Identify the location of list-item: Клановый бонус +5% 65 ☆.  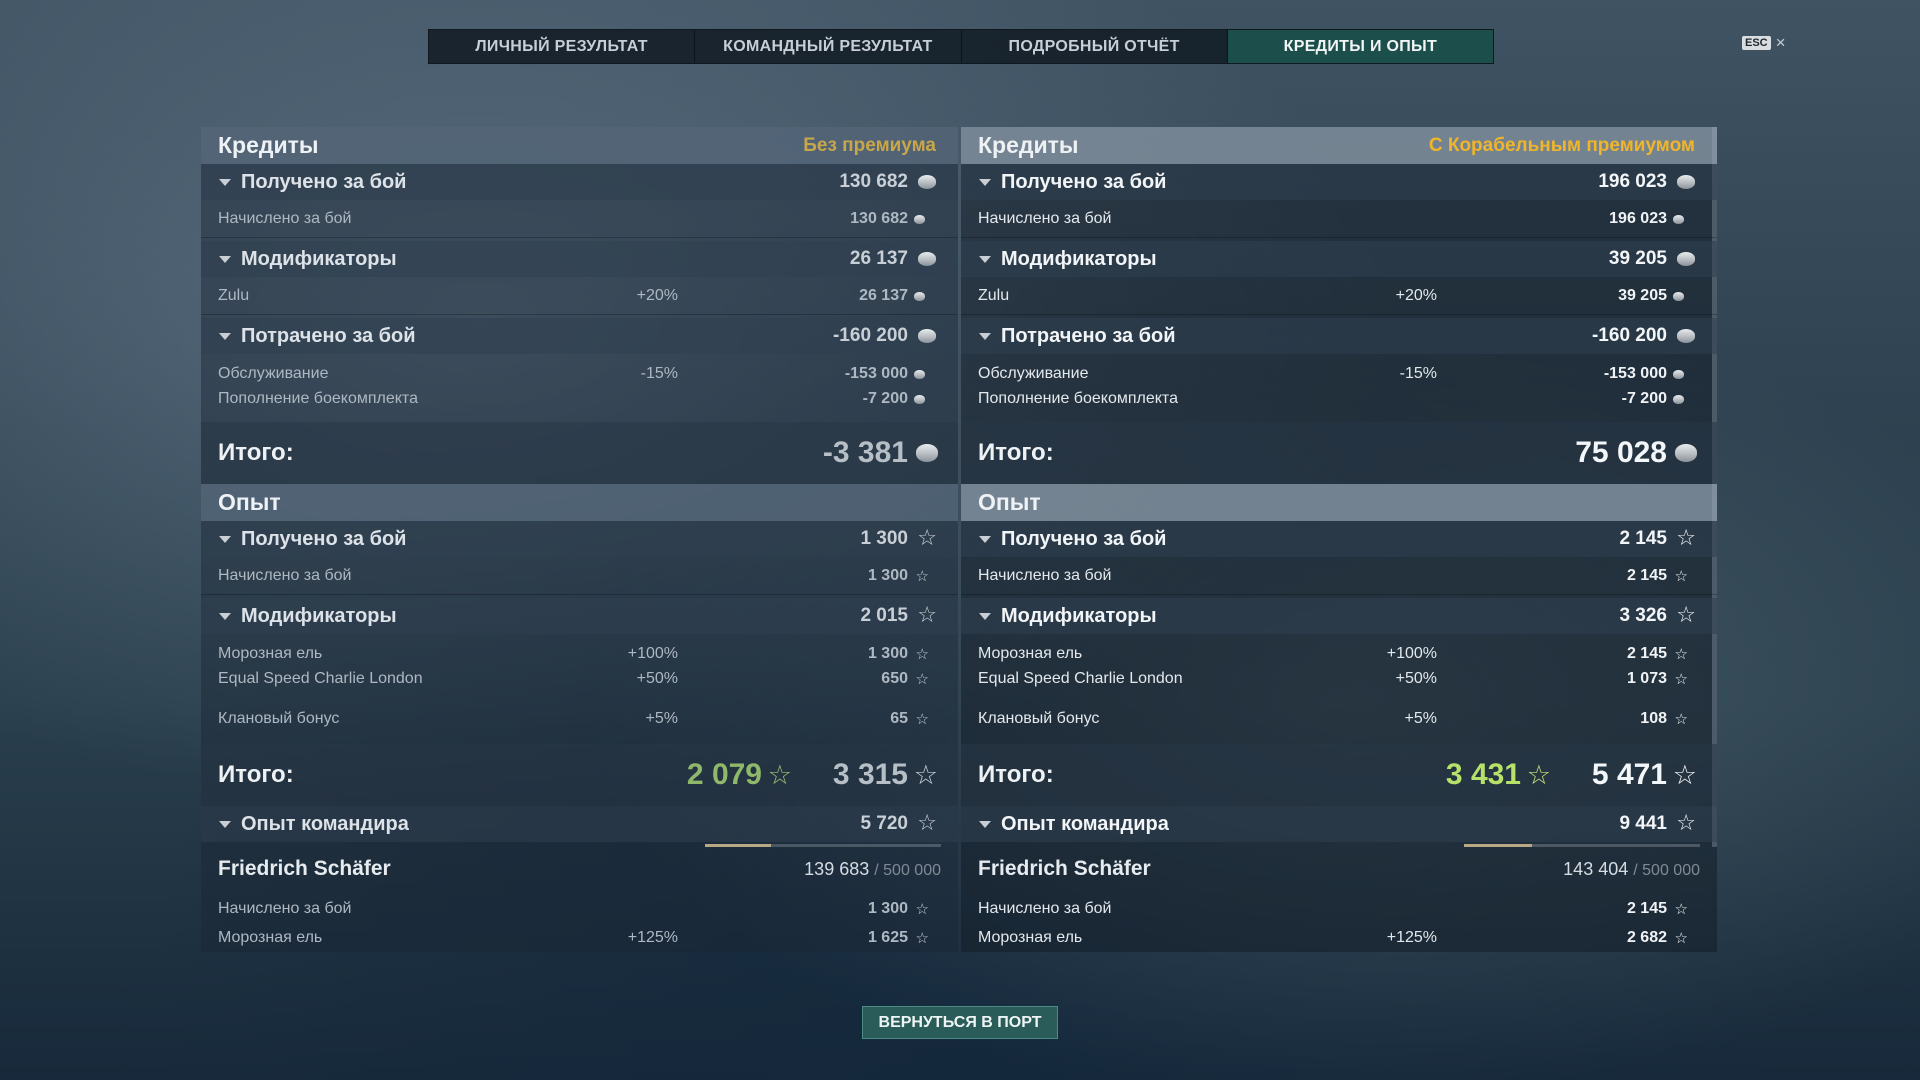
(579, 719).